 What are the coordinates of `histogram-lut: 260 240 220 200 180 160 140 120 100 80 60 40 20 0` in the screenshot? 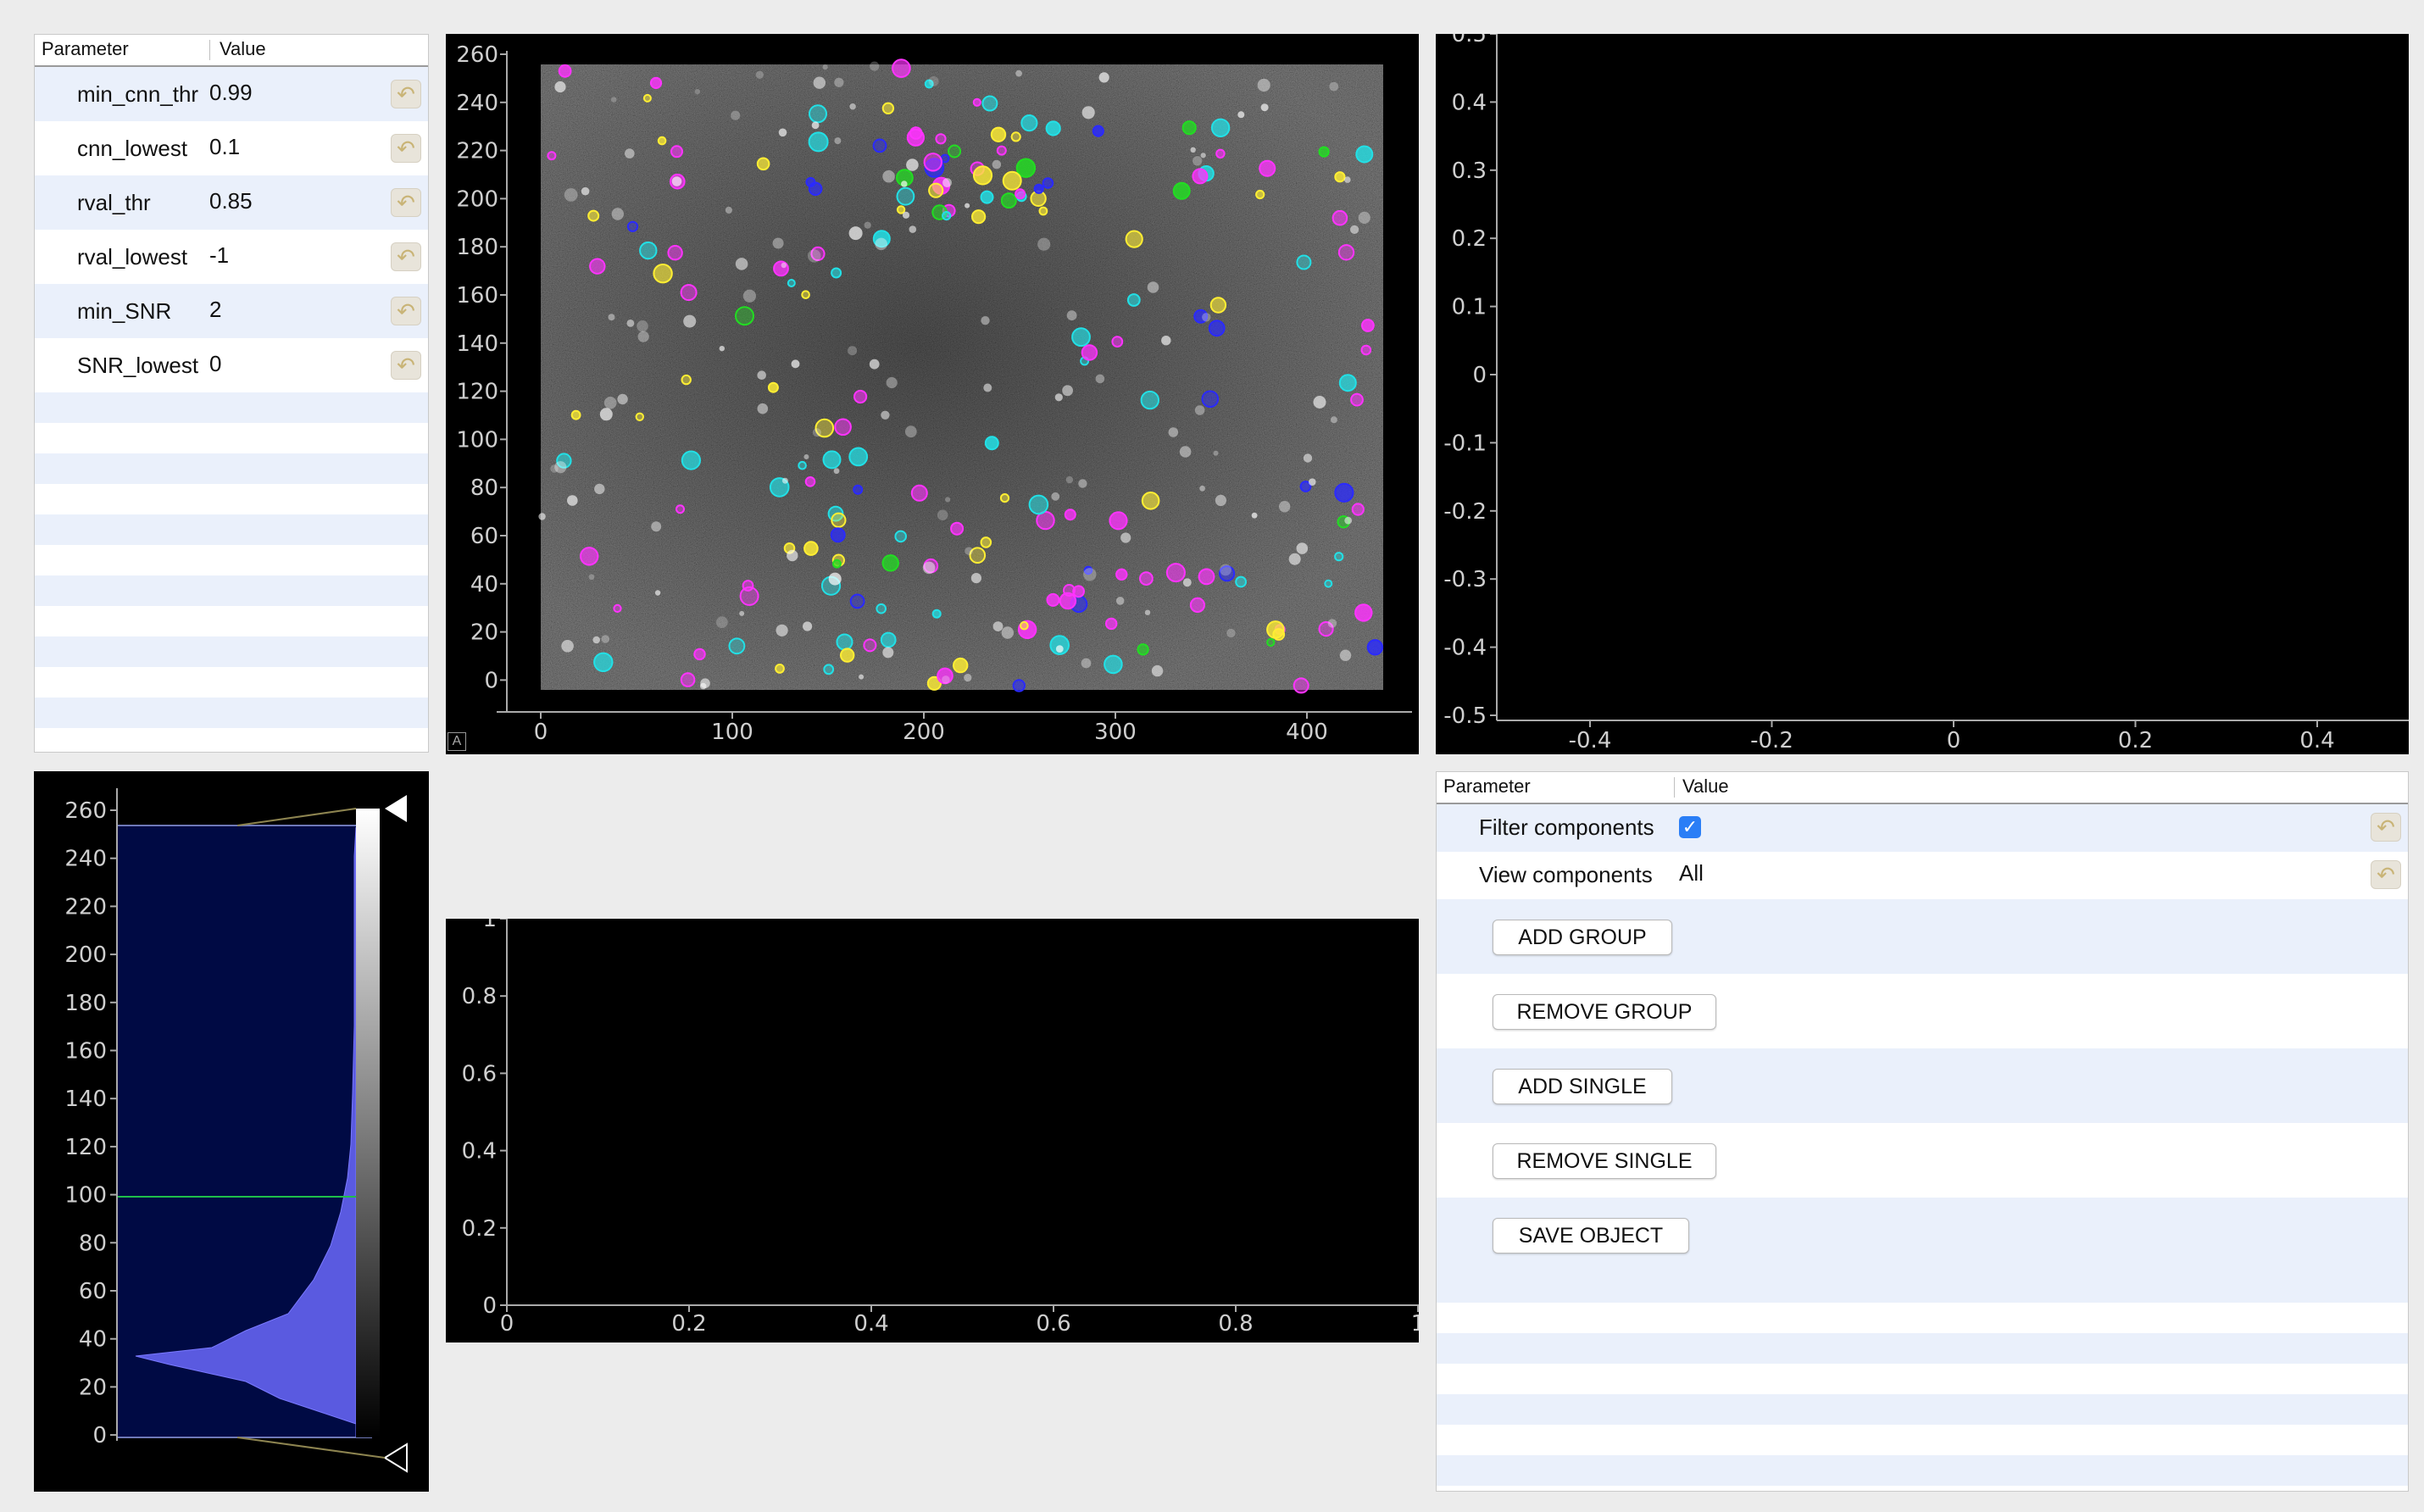 It's located at (231, 1132).